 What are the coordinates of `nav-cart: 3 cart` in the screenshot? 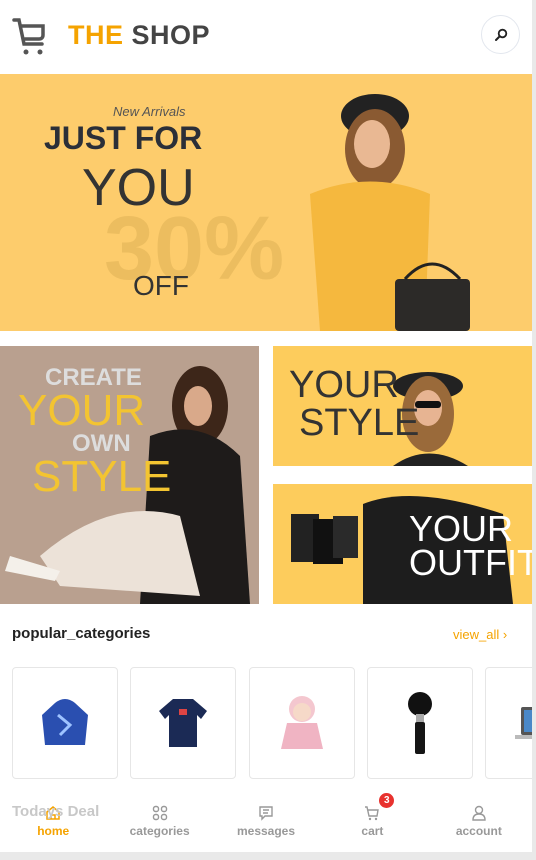 It's located at (372, 820).